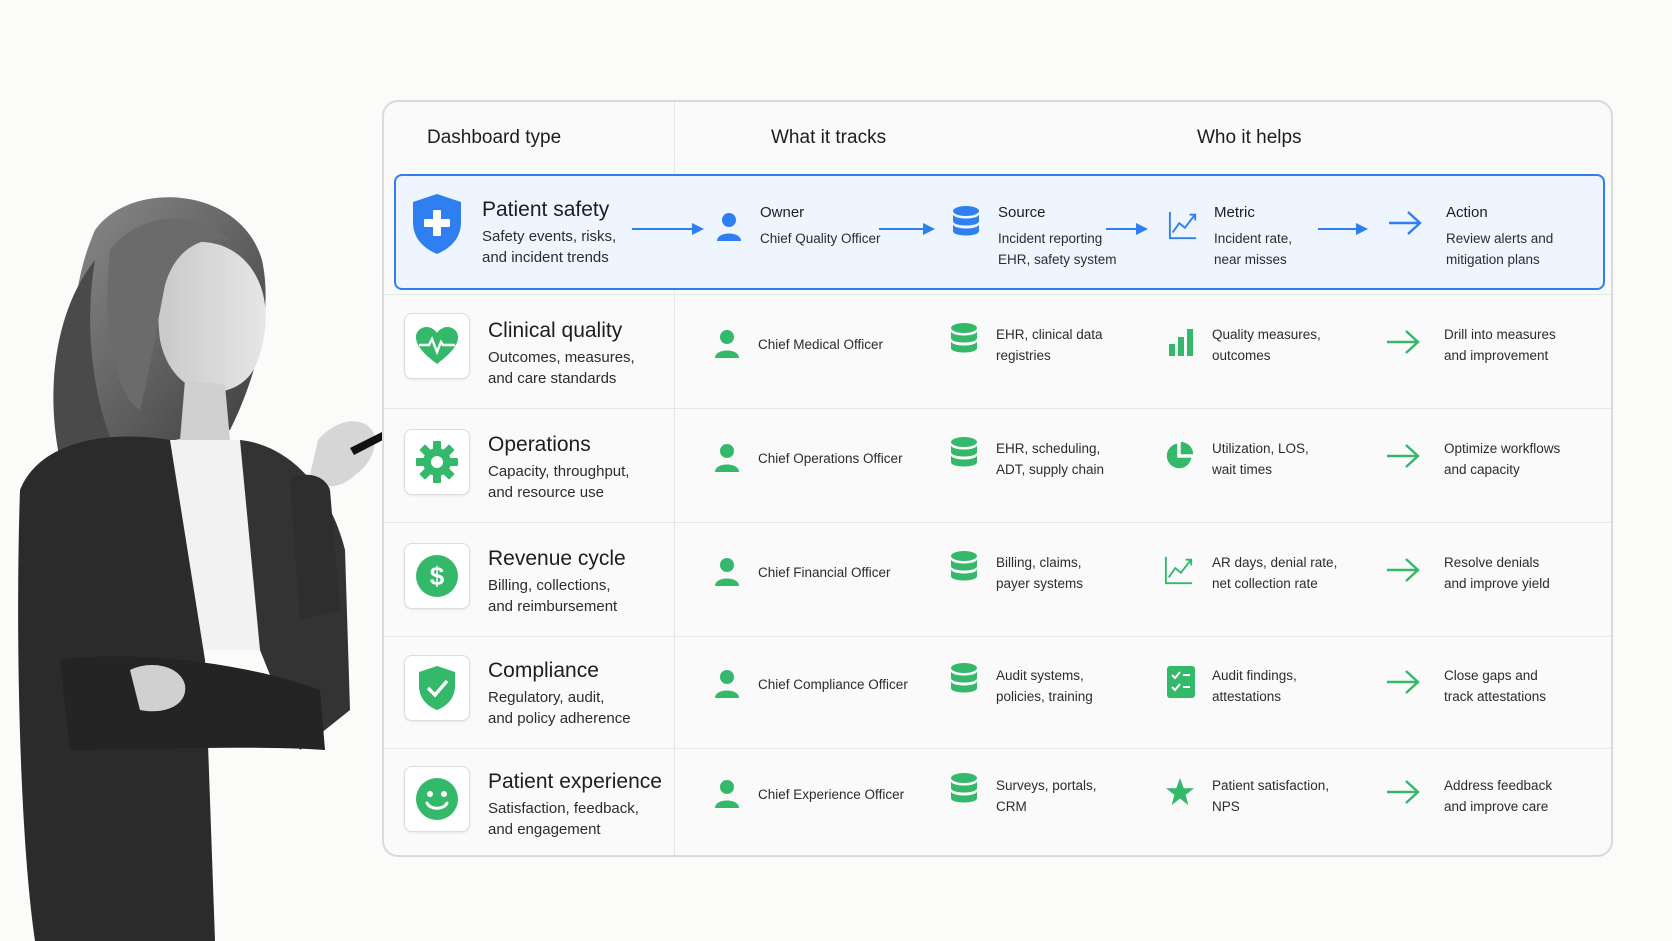  I want to click on header-who-it-helps: Who it helps, so click(1249, 137).